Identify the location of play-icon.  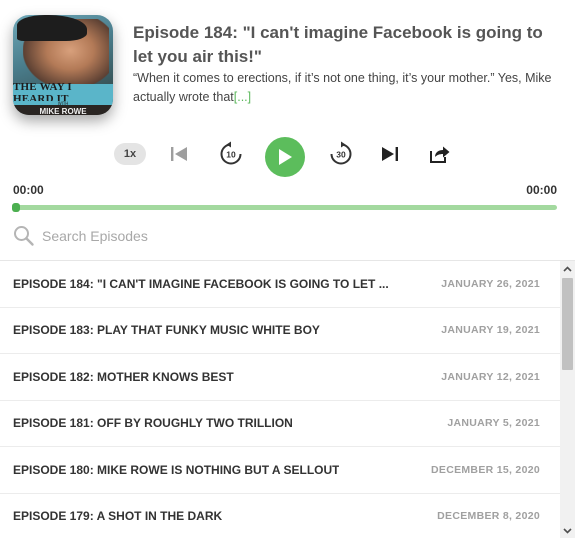
(285, 157).